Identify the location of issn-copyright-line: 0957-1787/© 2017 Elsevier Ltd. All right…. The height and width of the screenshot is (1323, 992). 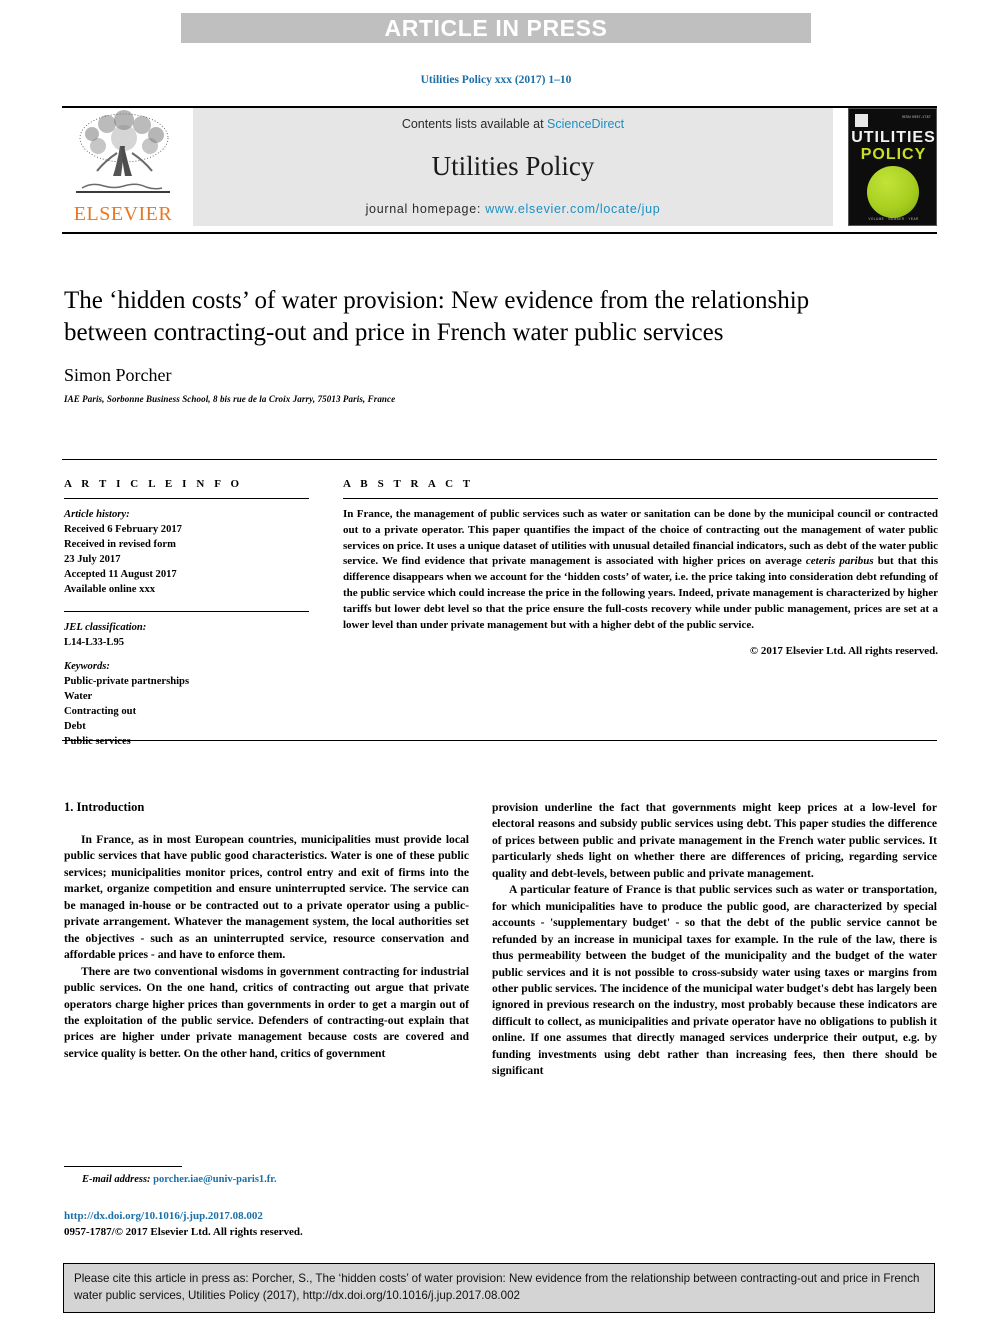
(183, 1232).